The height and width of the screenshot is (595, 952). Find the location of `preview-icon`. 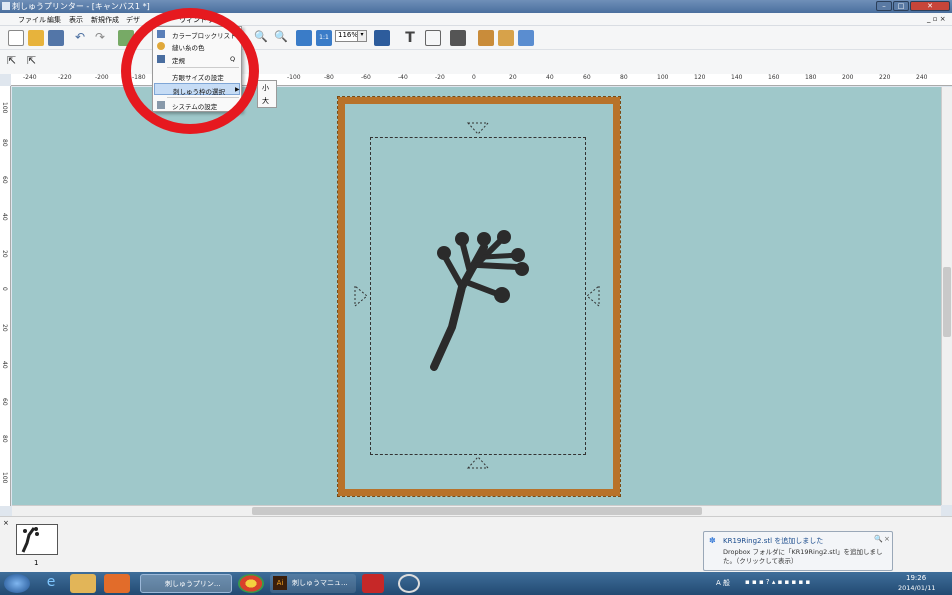

preview-icon is located at coordinates (382, 38).